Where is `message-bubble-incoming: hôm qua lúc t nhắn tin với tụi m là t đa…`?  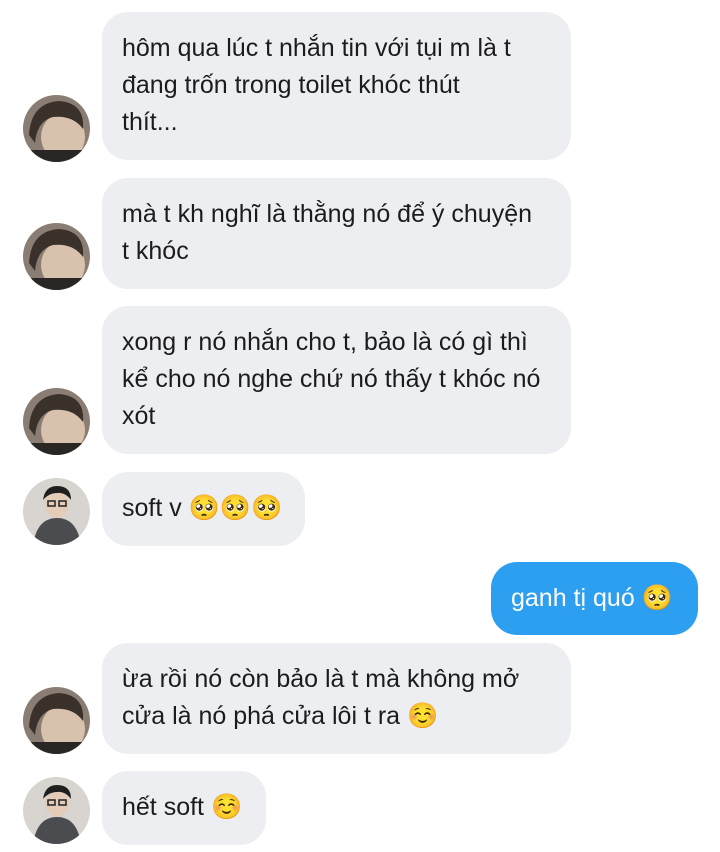
message-bubble-incoming: hôm qua lúc t nhắn tin với tụi m là t đa… is located at coordinates (336, 86).